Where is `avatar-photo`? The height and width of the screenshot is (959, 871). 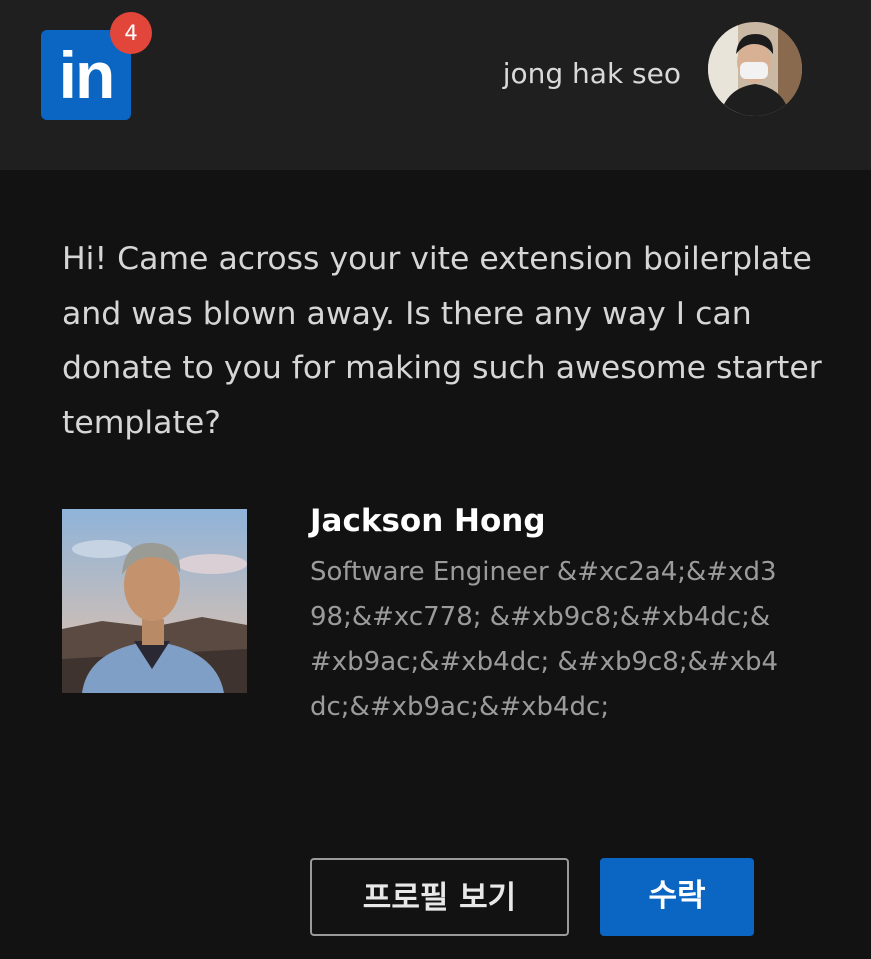 avatar-photo is located at coordinates (755, 69).